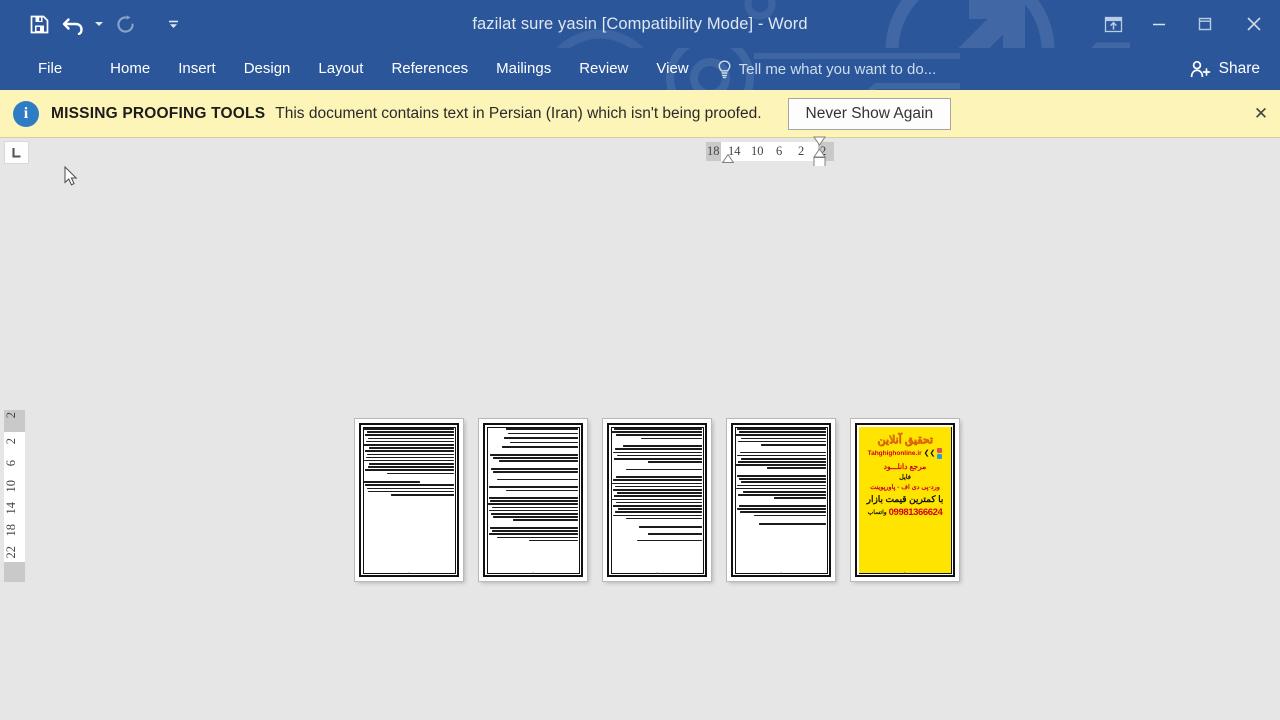 This screenshot has width=1280, height=720. What do you see at coordinates (757, 151) in the screenshot?
I see `hruler-tick-10: 10` at bounding box center [757, 151].